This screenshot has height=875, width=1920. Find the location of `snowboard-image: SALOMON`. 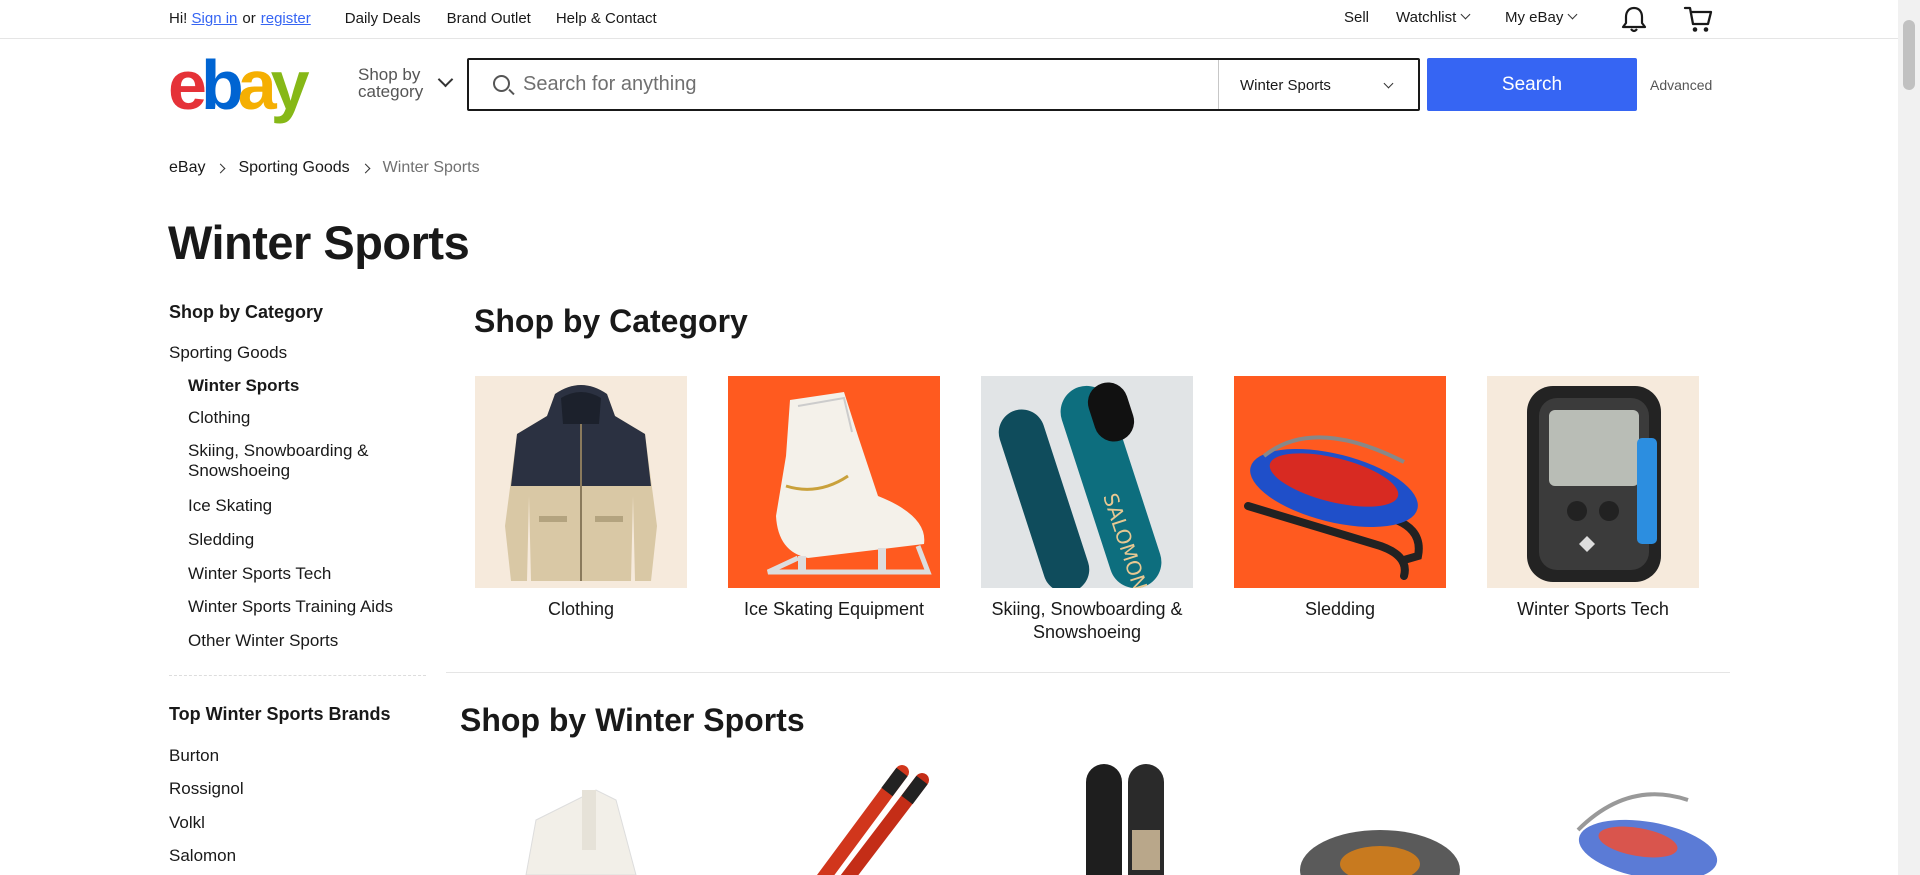

snowboard-image: SALOMON is located at coordinates (1087, 482).